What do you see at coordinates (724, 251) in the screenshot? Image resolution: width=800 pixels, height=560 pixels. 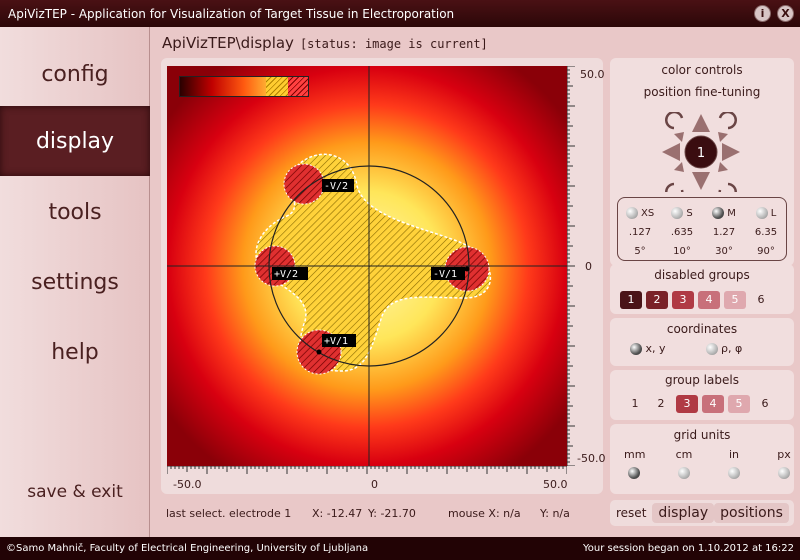 I see `size-angle: 30°` at bounding box center [724, 251].